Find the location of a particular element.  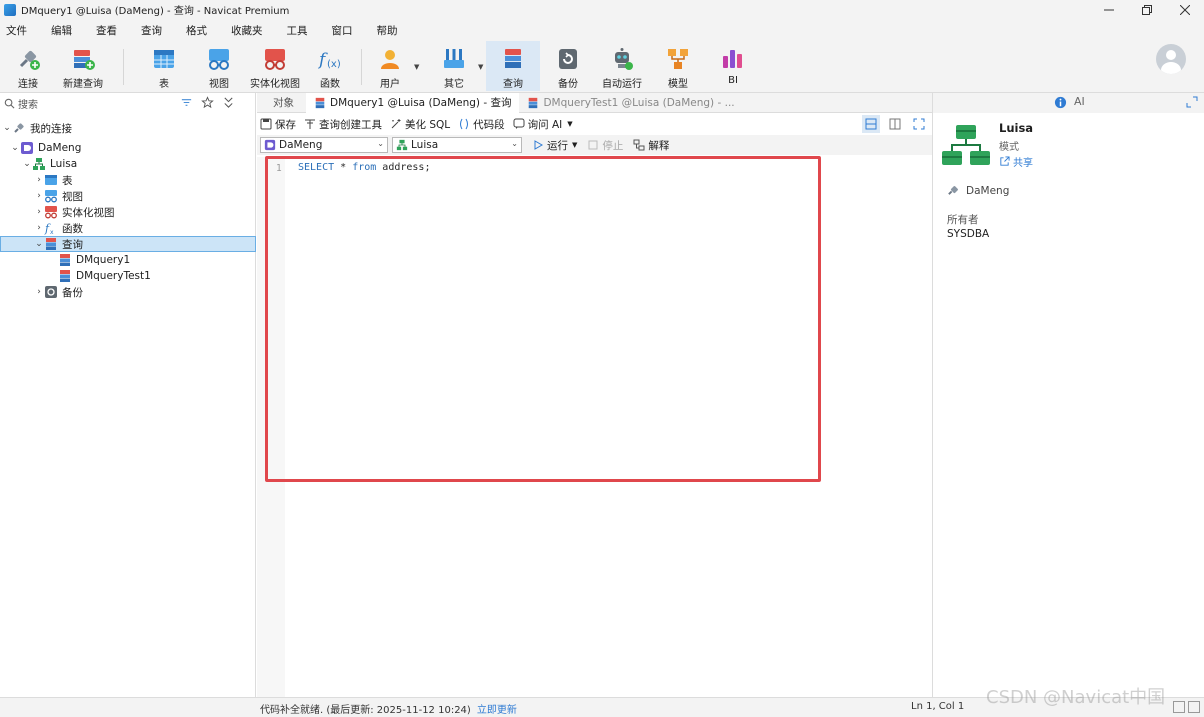

stop-label: 停止 is located at coordinates (613, 145).